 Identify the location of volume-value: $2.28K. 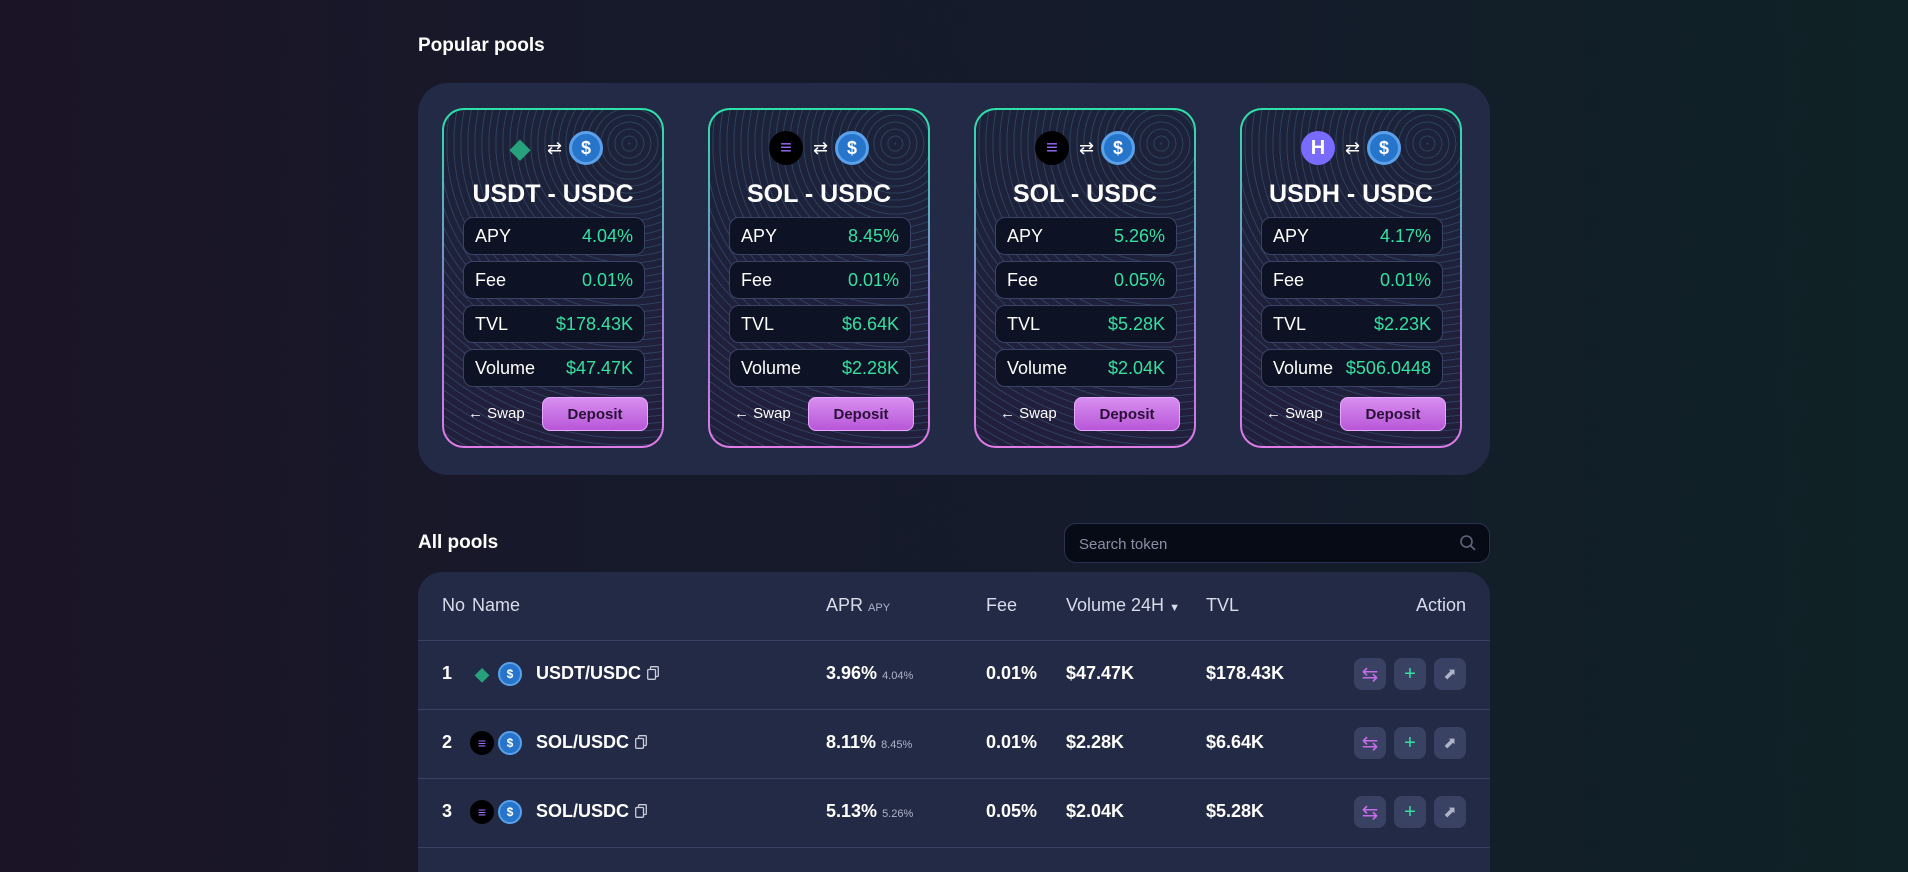
(1095, 742).